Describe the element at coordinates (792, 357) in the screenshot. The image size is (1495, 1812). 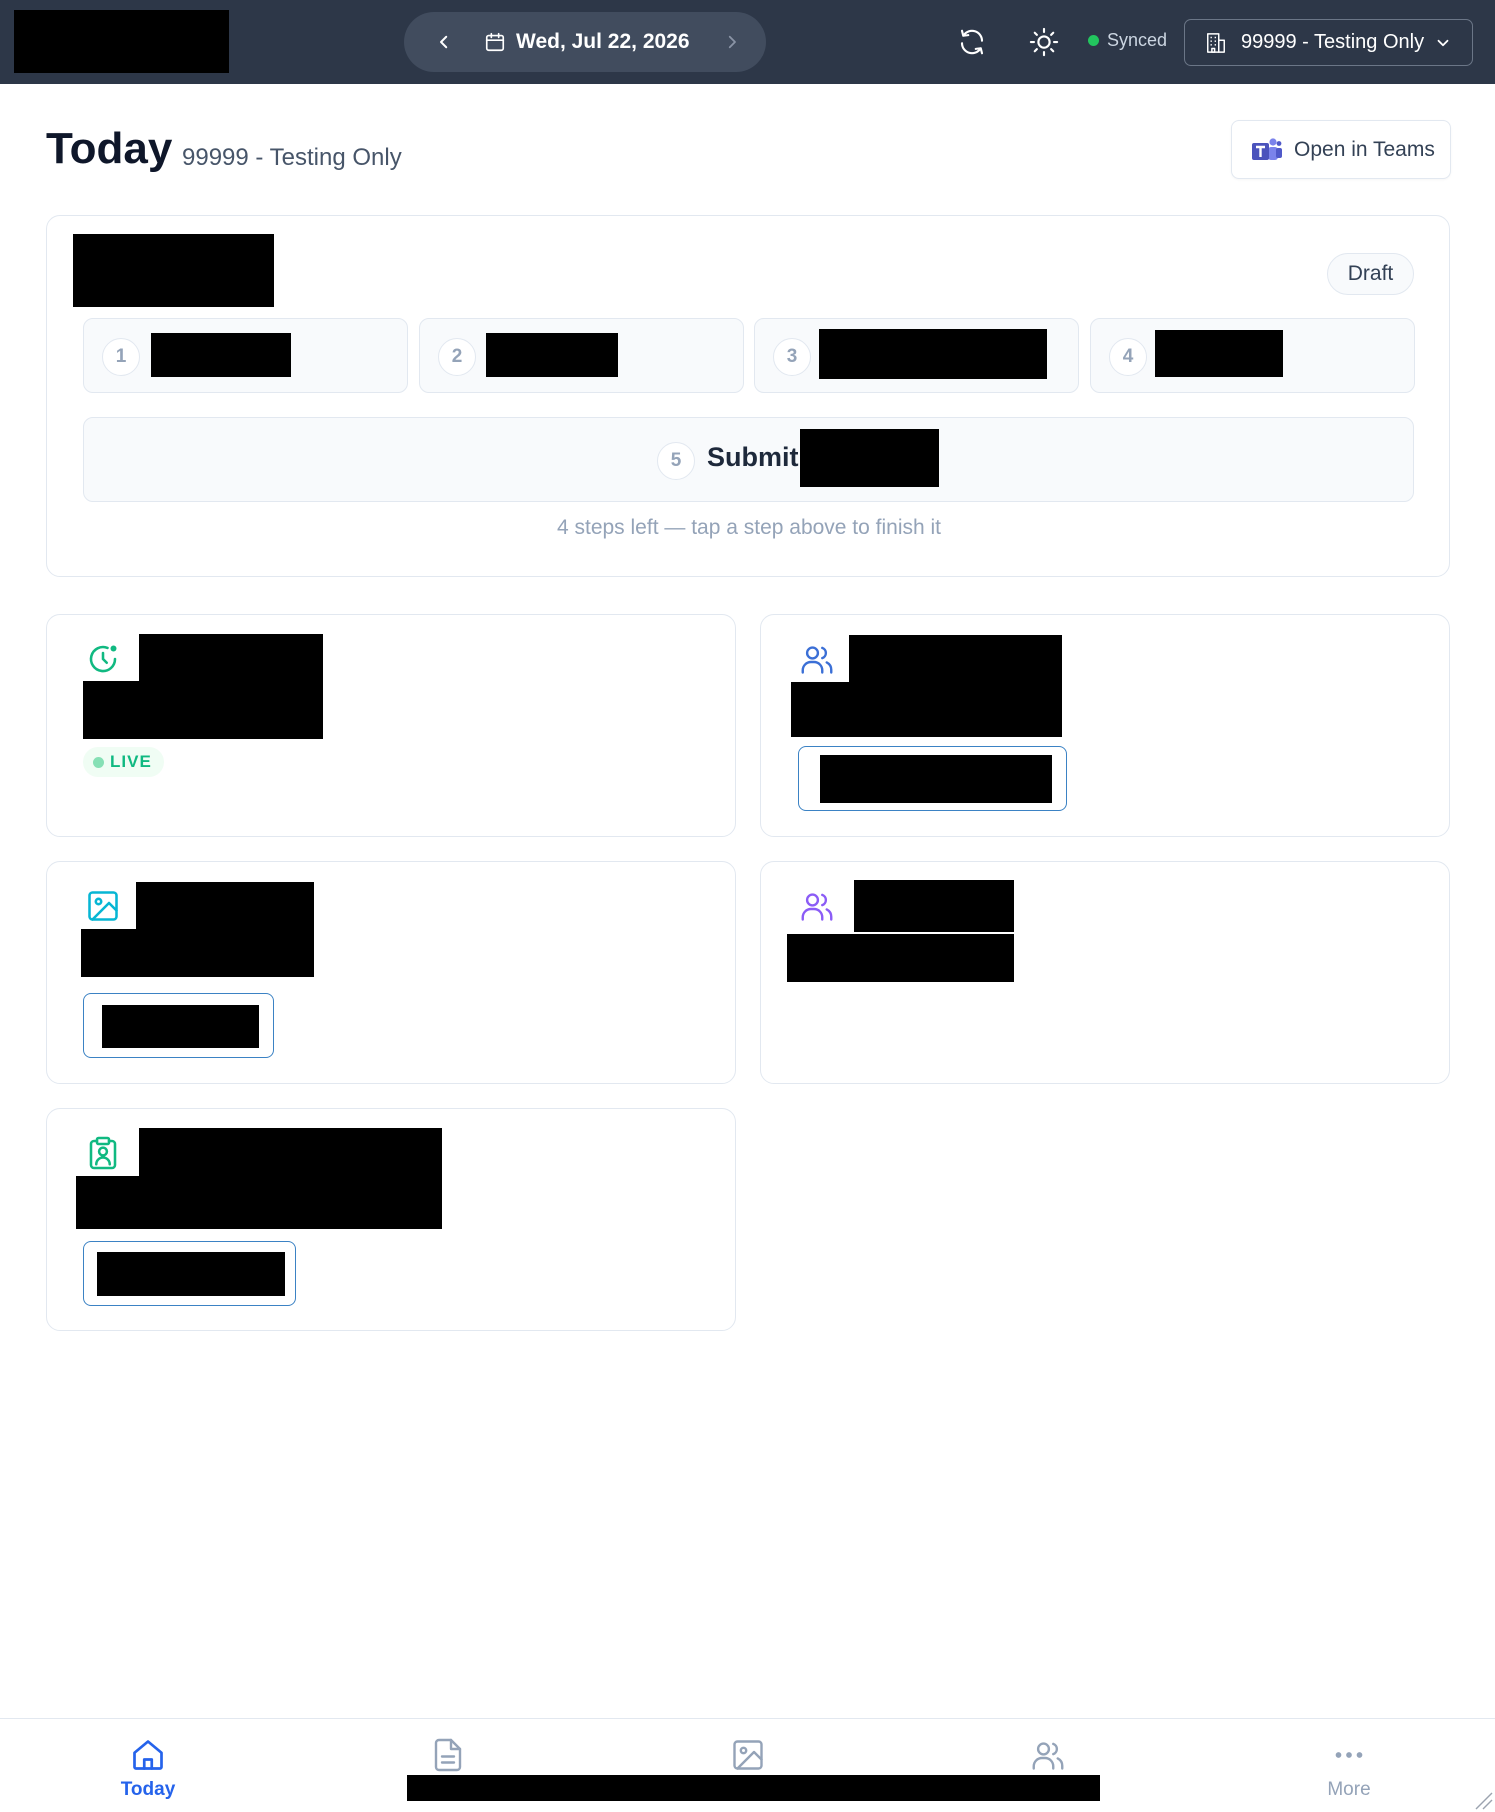
I see `step-number: 3` at that location.